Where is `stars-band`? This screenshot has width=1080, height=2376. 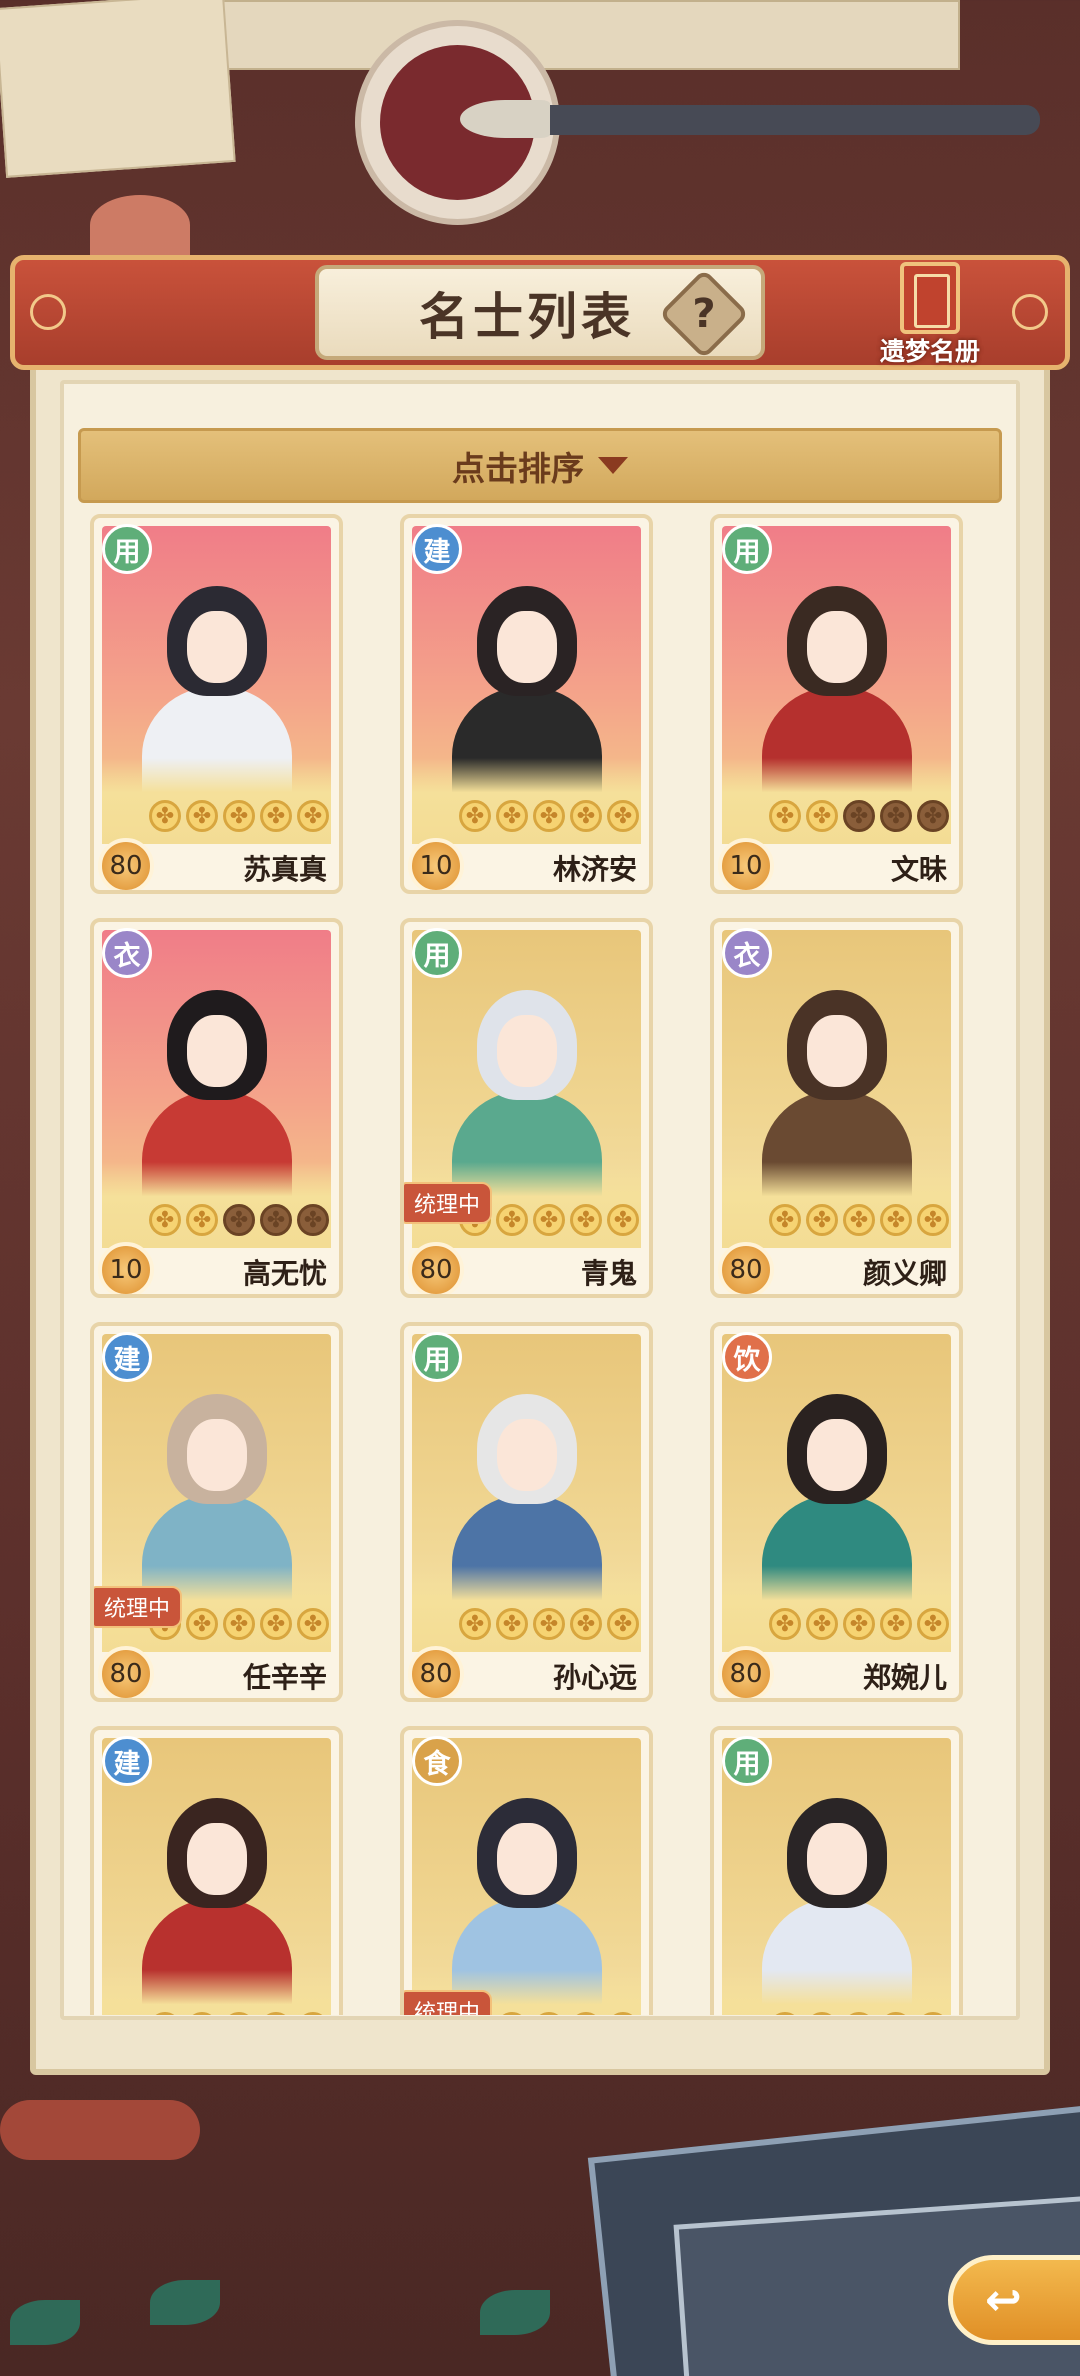
stars-band is located at coordinates (216, 1992).